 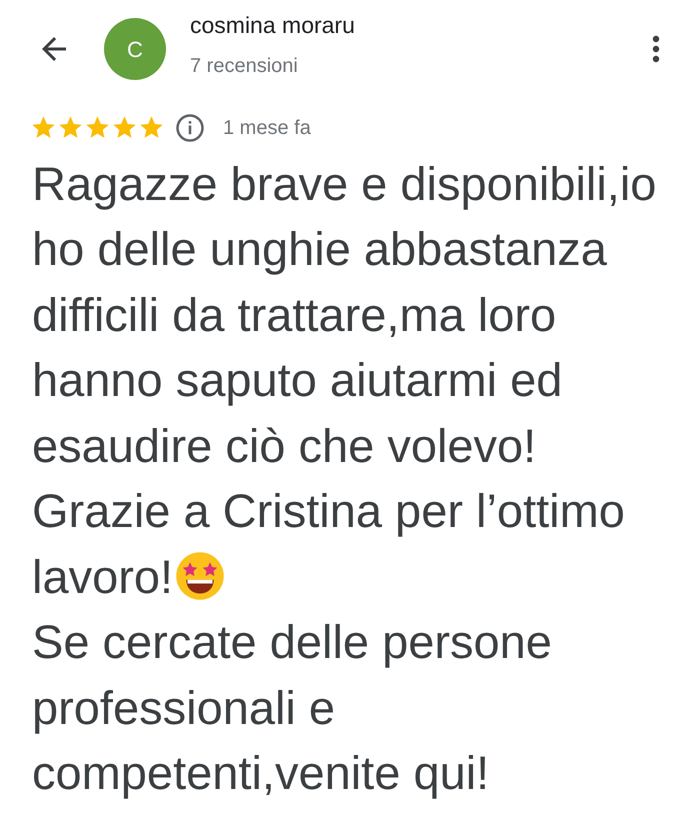 What do you see at coordinates (292, 642) in the screenshot?
I see `review-text-line: Se cercate delle persone` at bounding box center [292, 642].